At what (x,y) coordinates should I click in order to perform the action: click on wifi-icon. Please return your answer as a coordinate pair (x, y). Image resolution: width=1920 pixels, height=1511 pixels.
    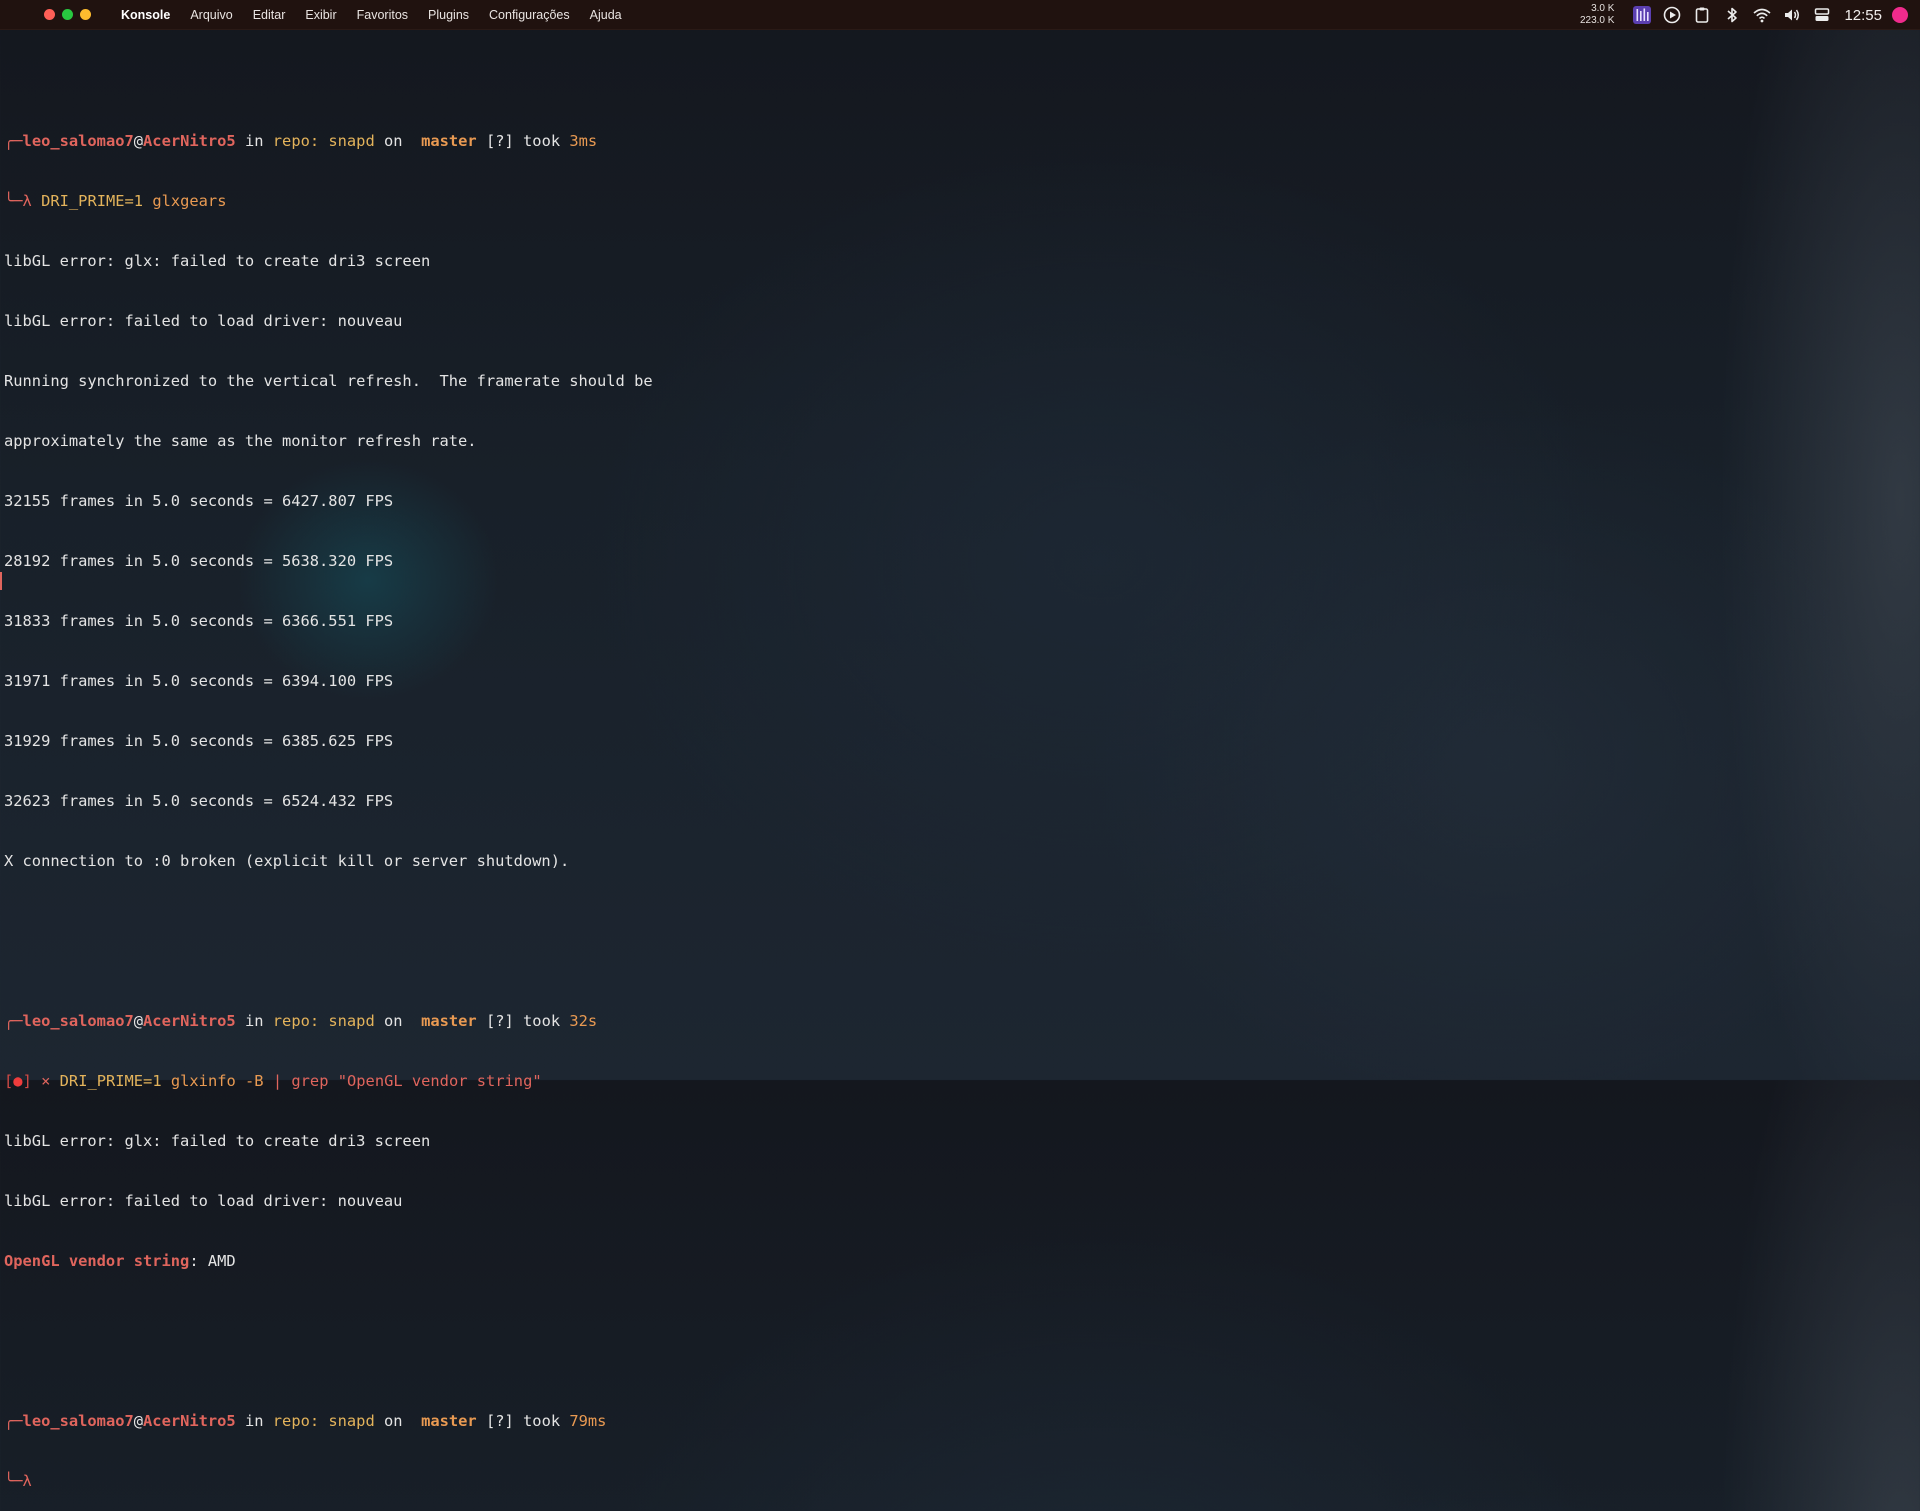
    Looking at the image, I should click on (1762, 15).